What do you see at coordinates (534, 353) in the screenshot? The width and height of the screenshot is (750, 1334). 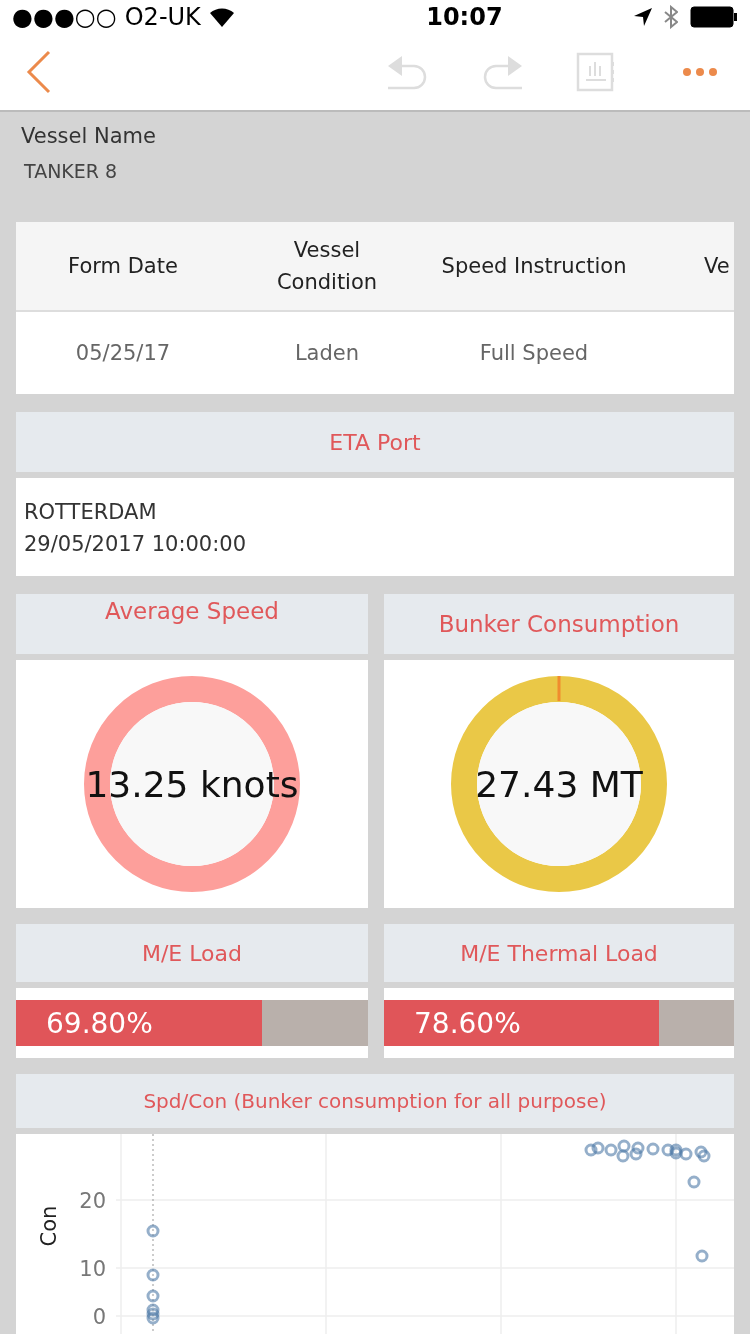 I see `table-cell-text: Full Speed` at bounding box center [534, 353].